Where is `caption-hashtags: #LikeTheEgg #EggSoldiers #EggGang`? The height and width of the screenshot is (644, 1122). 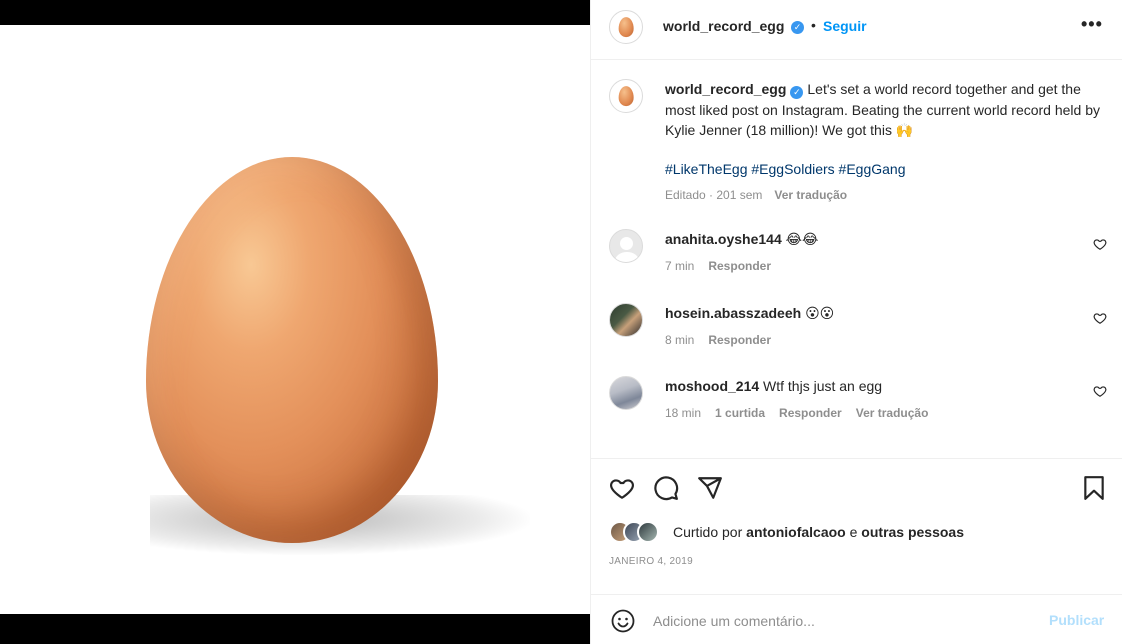
caption-hashtags: #LikeTheEgg #EggSoldiers #EggGang is located at coordinates (885, 169).